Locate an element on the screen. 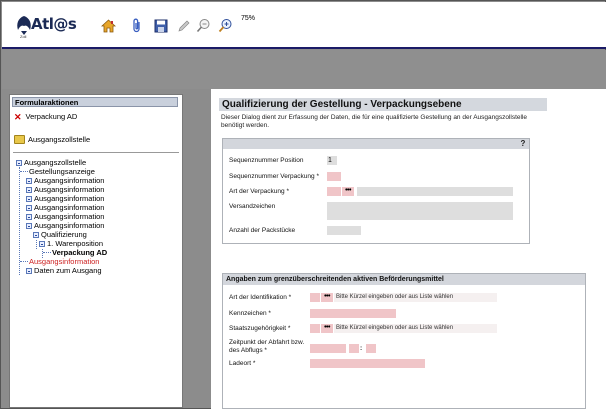 The image size is (606, 409). action-item-label: Ausgangszollstelle is located at coordinates (59, 139).